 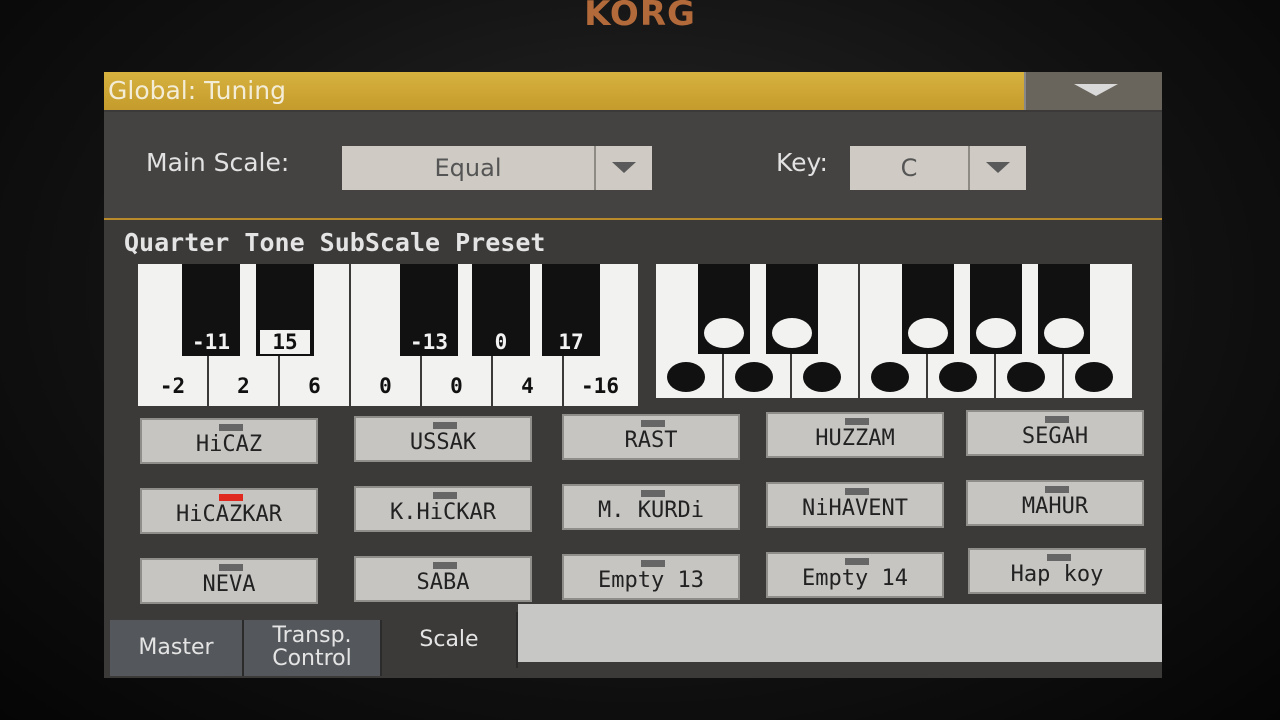 I want to click on tab-bar-empty-area, so click(x=840, y=633).